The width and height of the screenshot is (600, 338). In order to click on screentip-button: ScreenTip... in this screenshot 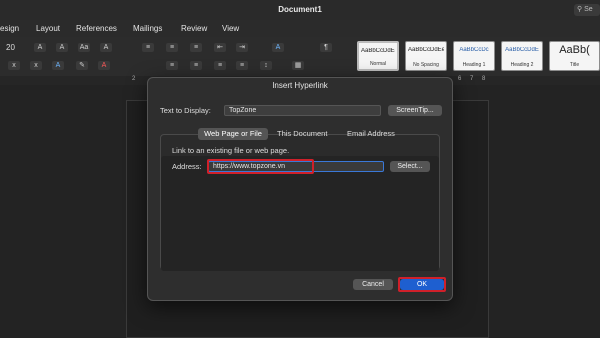, I will do `click(415, 110)`.